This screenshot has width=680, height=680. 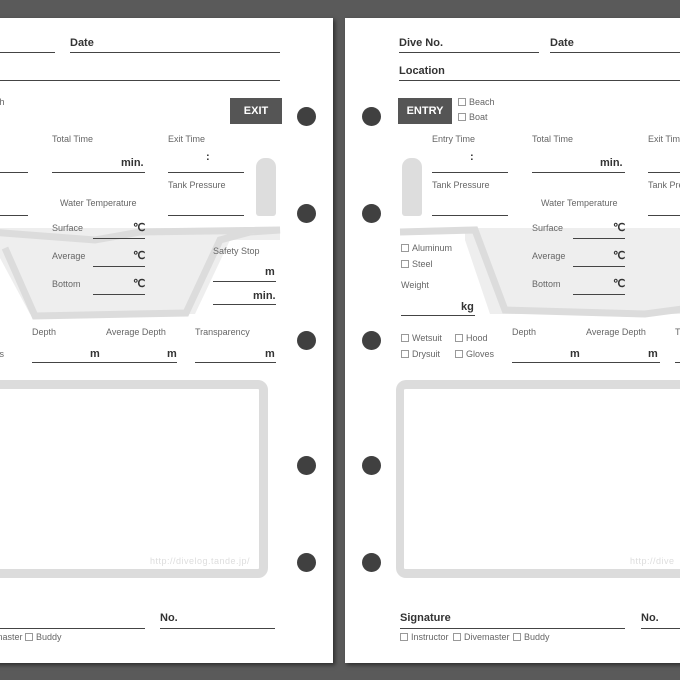 What do you see at coordinates (421, 43) in the screenshot?
I see `dive-no-label: Dive No.` at bounding box center [421, 43].